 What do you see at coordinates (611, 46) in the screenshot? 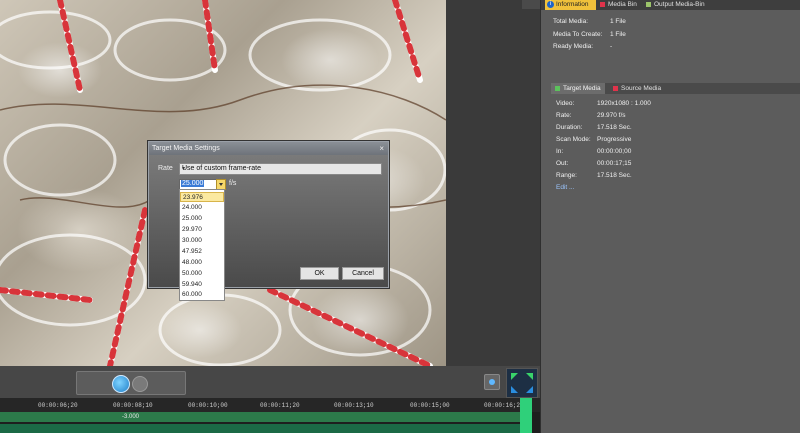
I see `info-value: -` at bounding box center [611, 46].